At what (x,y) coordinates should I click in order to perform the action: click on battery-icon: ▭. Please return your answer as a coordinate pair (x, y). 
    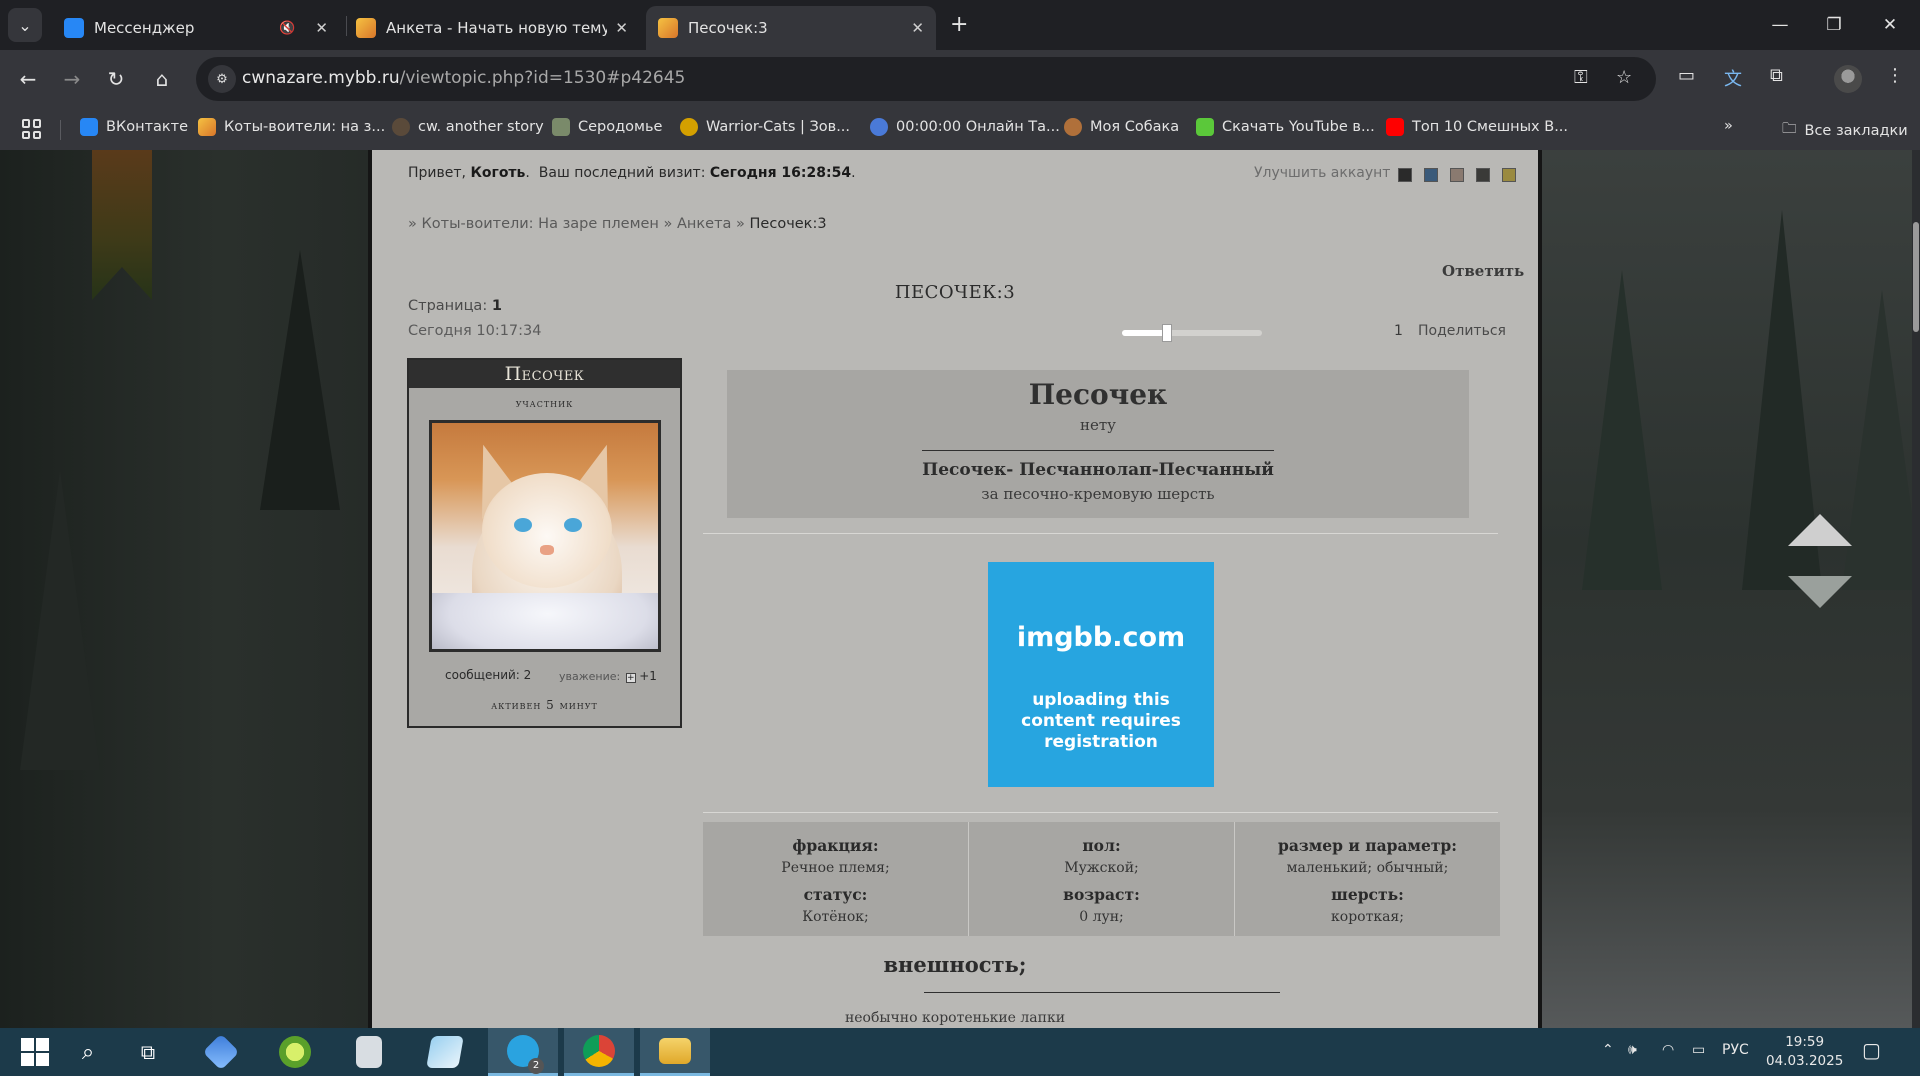
    Looking at the image, I should click on (1698, 1050).